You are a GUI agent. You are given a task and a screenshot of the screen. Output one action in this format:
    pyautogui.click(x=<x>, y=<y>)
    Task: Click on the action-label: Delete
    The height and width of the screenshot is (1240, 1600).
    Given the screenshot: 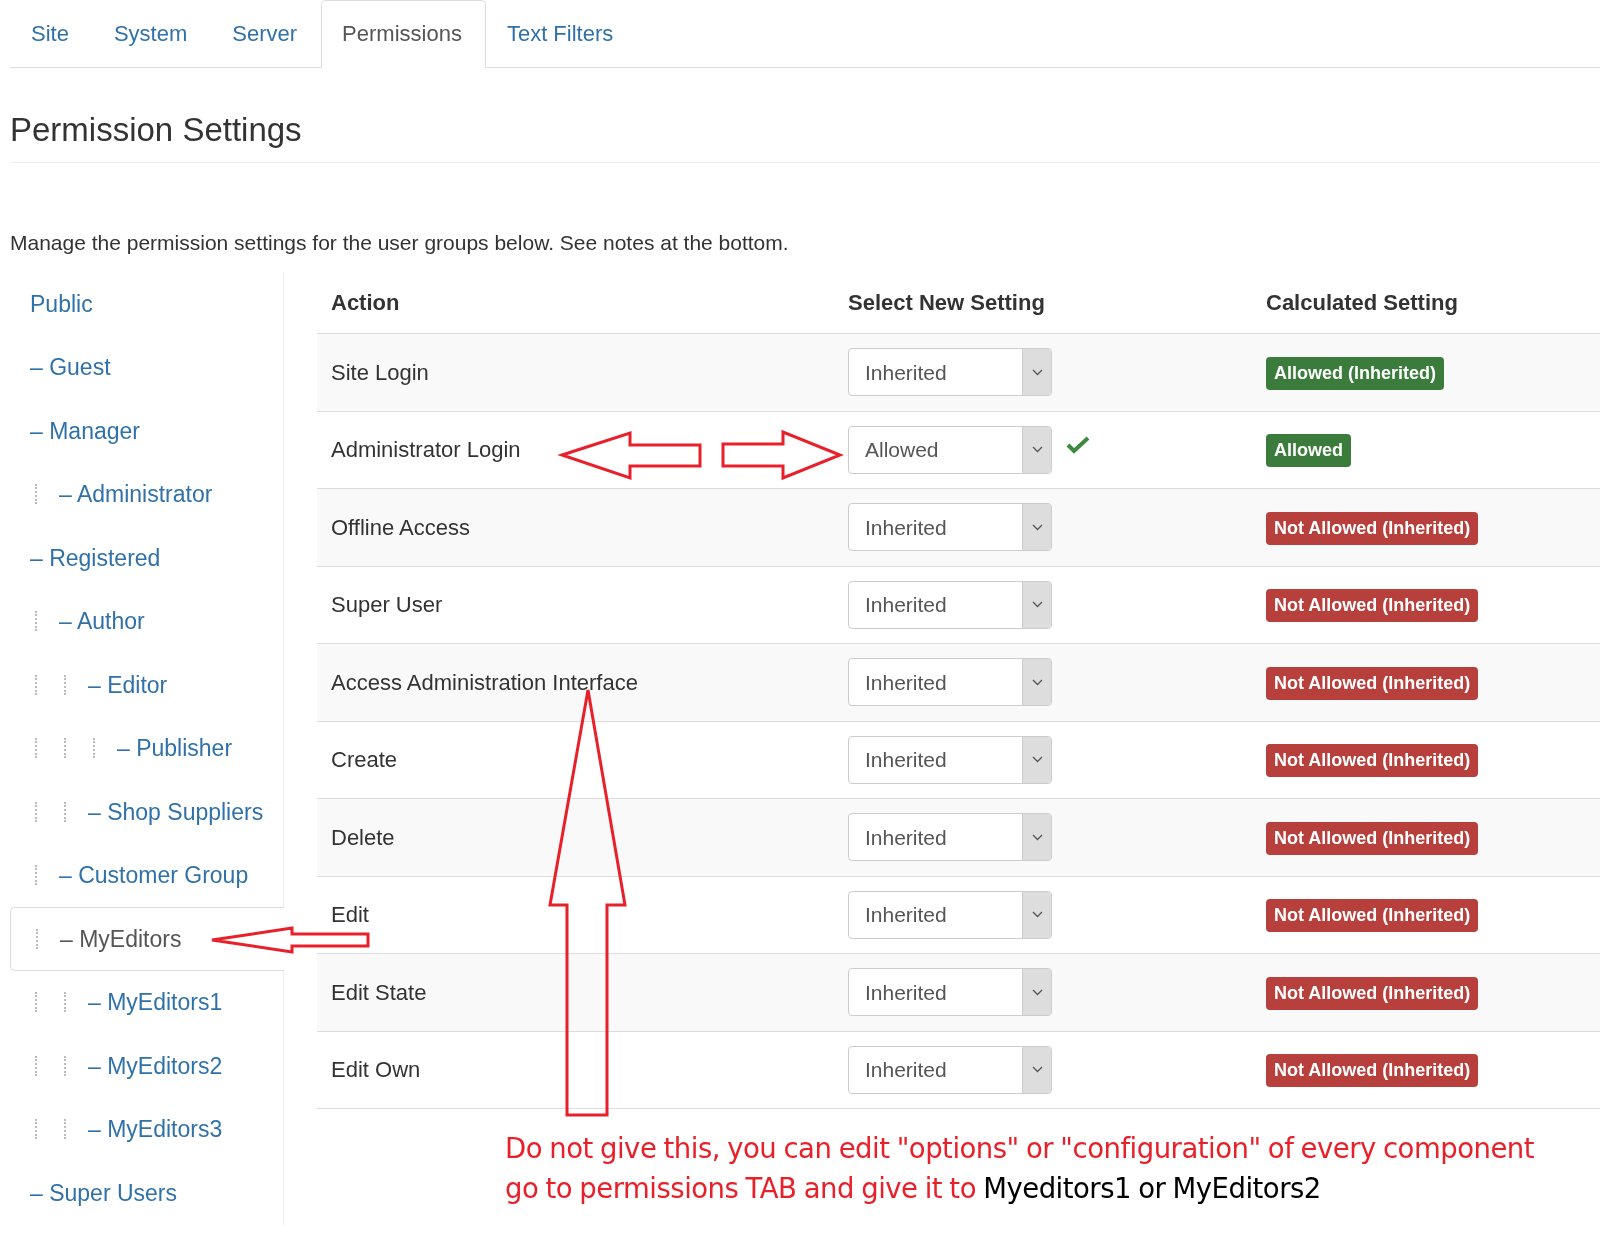 What is the action you would take?
    pyautogui.click(x=363, y=837)
    